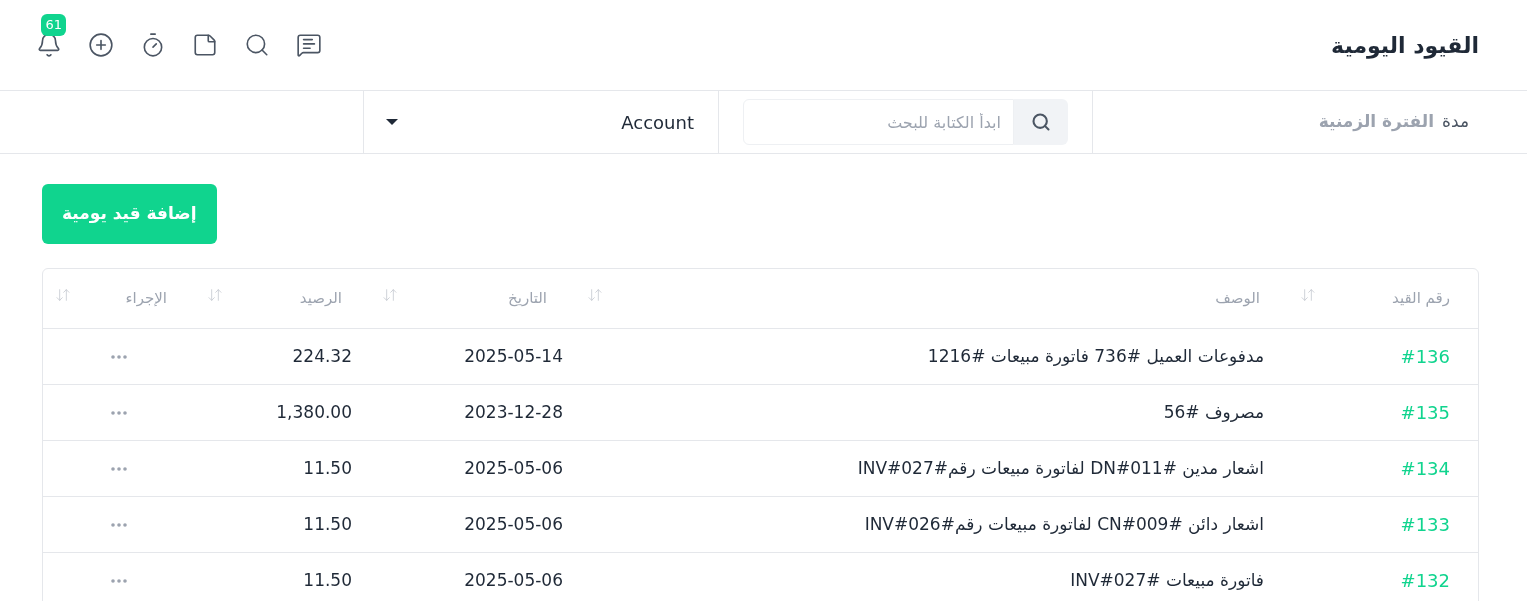 Image resolution: width=1527 pixels, height=601 pixels. Describe the element at coordinates (392, 122) in the screenshot. I see `caret-icon` at that location.